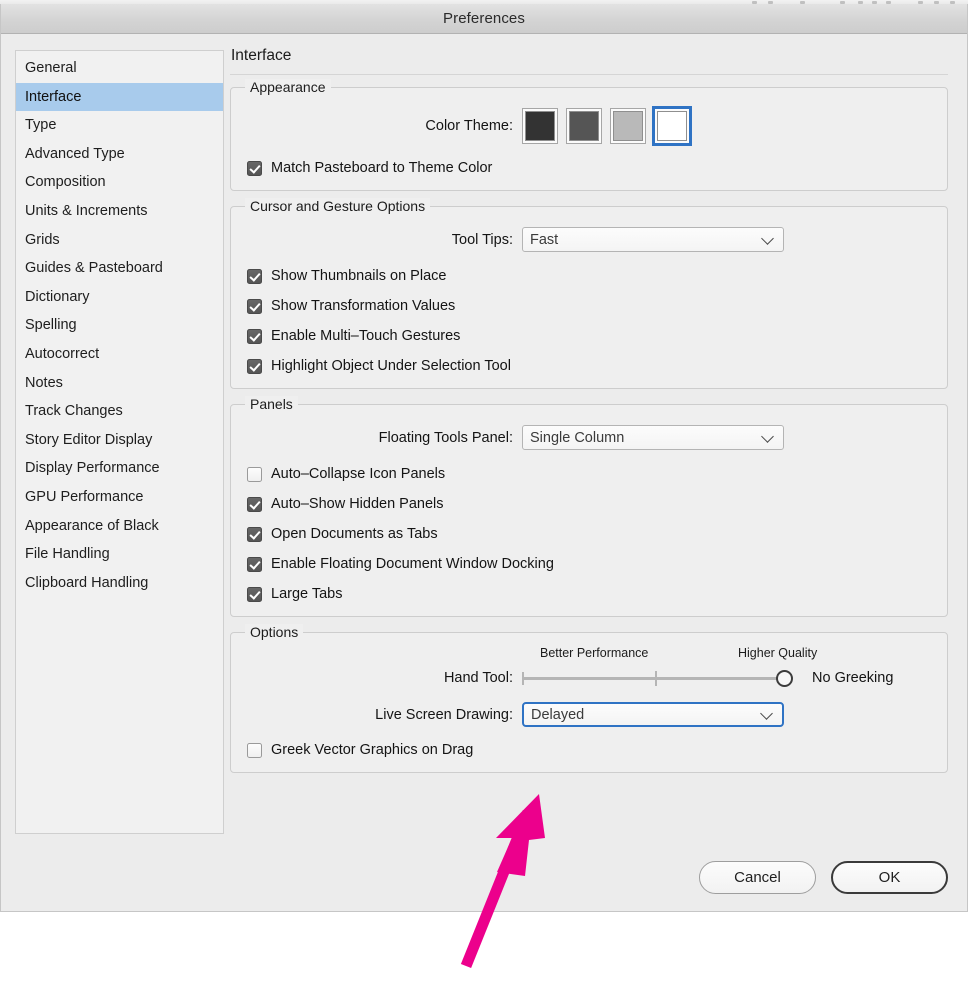 Image resolution: width=968 pixels, height=999 pixels. What do you see at coordinates (889, 877) in the screenshot?
I see `ok-button: OK` at bounding box center [889, 877].